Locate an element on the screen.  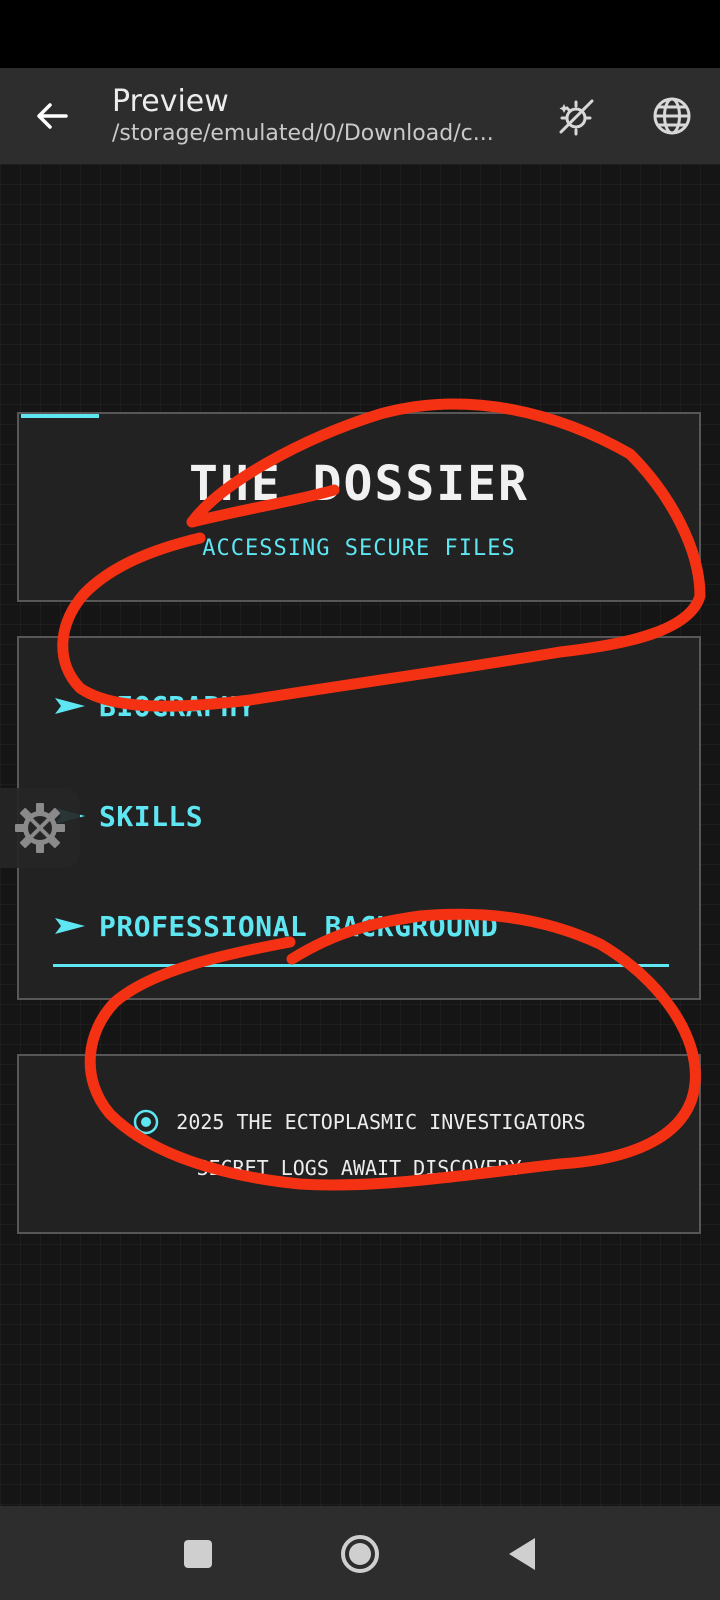
home-button is located at coordinates (360, 1554).